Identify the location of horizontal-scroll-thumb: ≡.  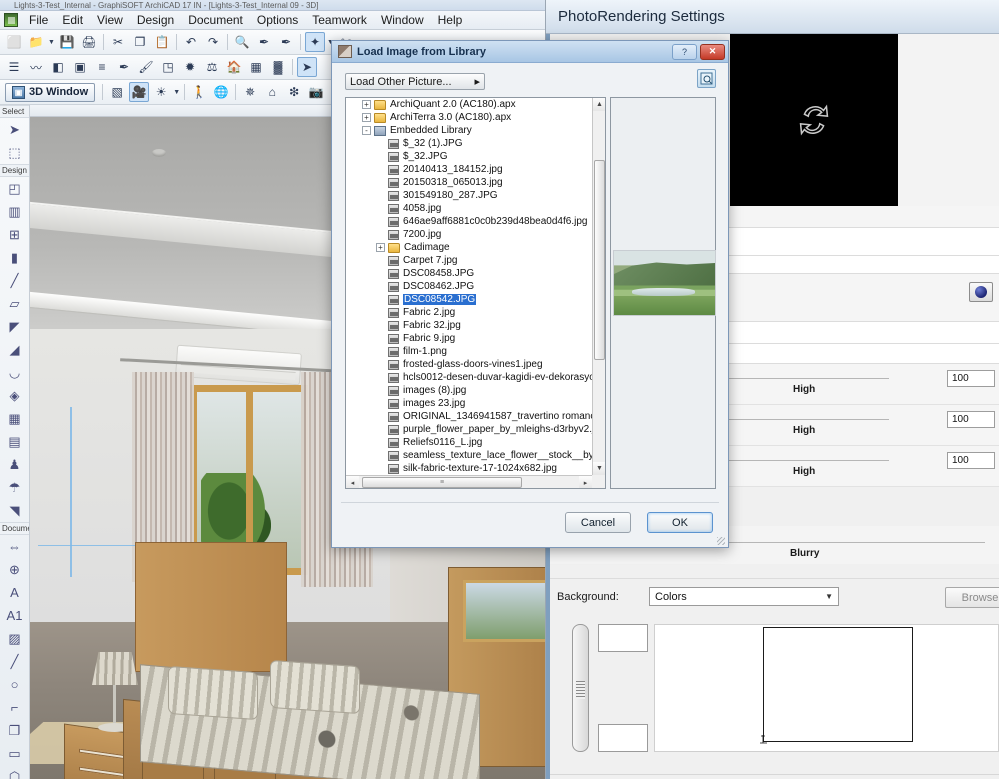
(442, 482).